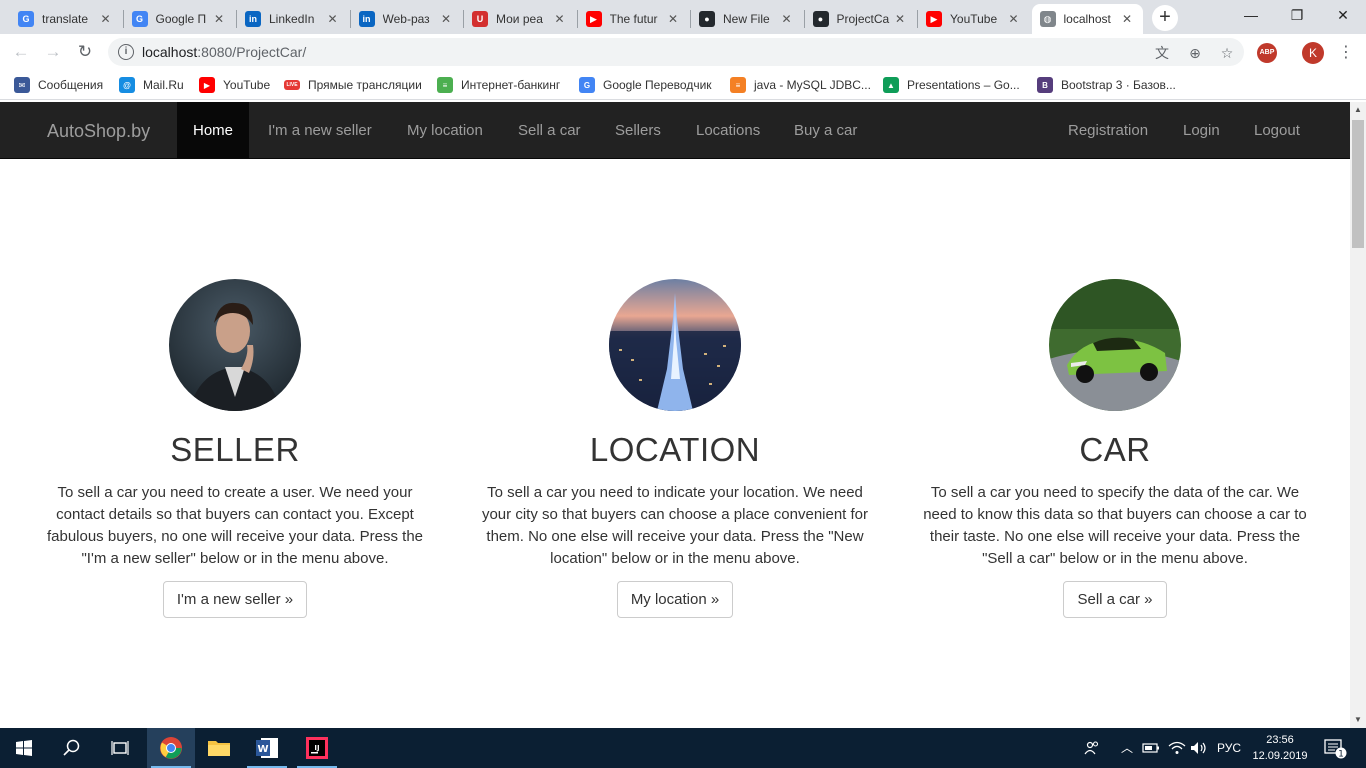 The height and width of the screenshot is (768, 1366). I want to click on chrome-taskbar-button, so click(171, 748).